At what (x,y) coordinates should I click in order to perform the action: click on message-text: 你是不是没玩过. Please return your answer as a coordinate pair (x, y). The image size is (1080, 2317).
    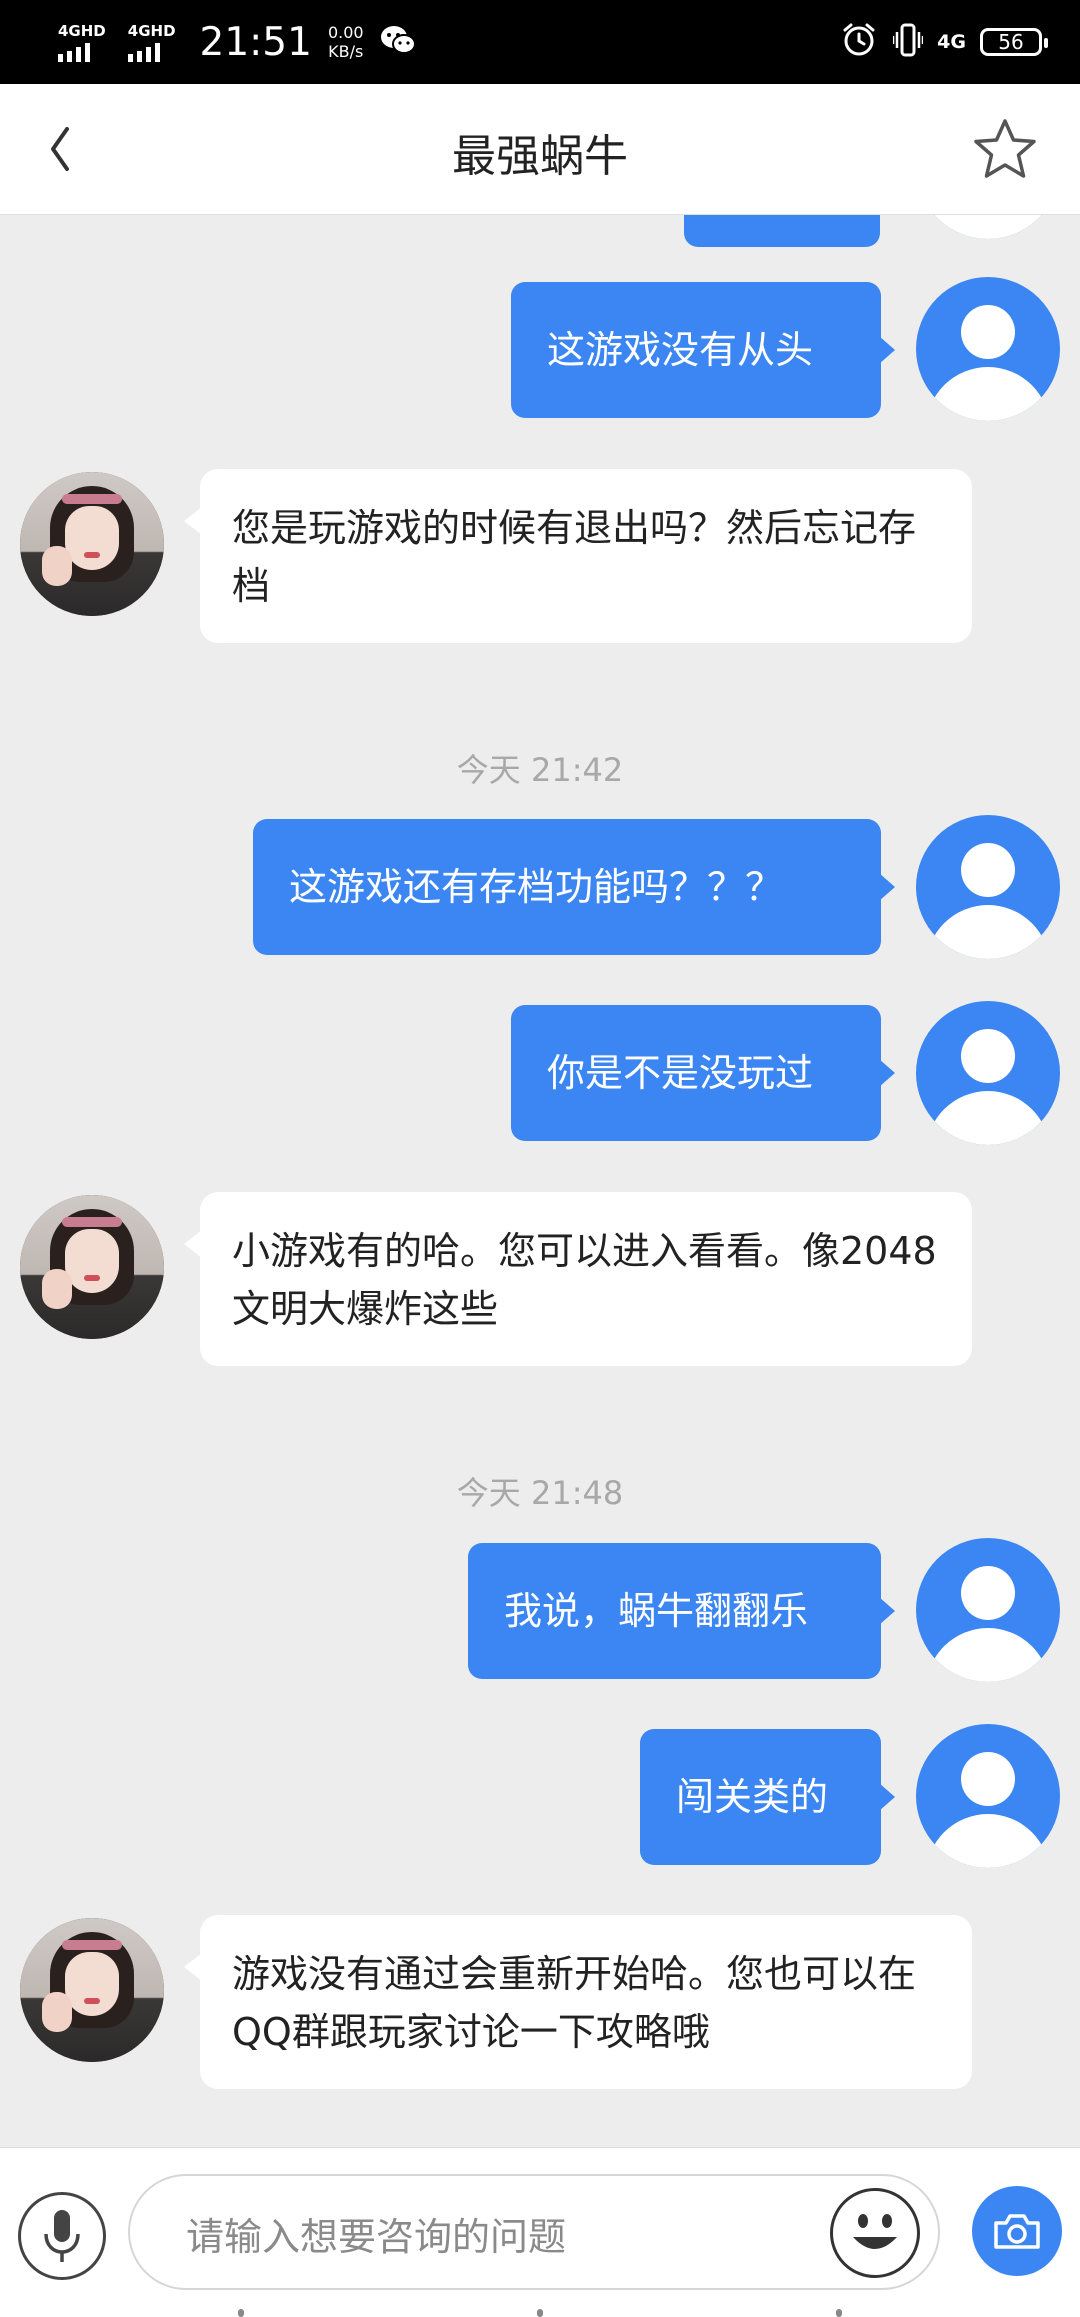
    Looking at the image, I should click on (680, 1073).